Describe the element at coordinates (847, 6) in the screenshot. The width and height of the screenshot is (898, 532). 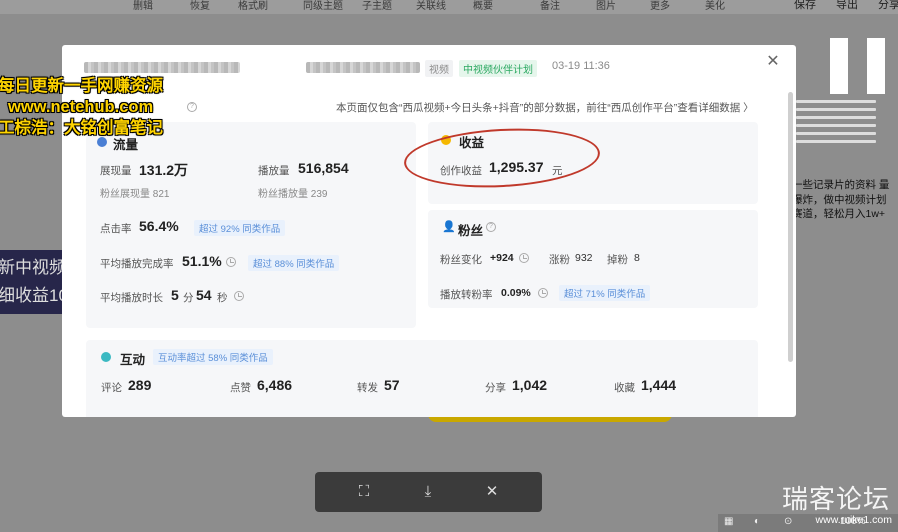
I see `export-button: 导出` at that location.